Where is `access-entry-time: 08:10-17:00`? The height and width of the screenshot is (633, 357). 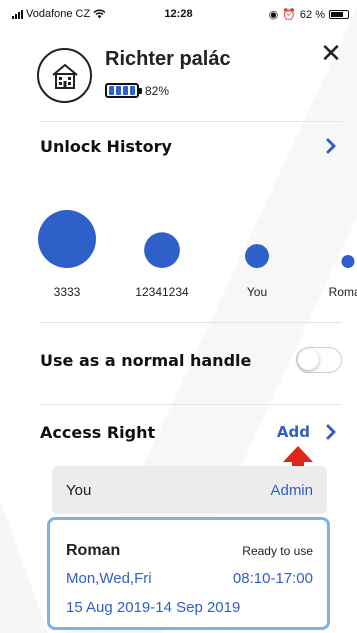 access-entry-time: 08:10-17:00 is located at coordinates (272, 578).